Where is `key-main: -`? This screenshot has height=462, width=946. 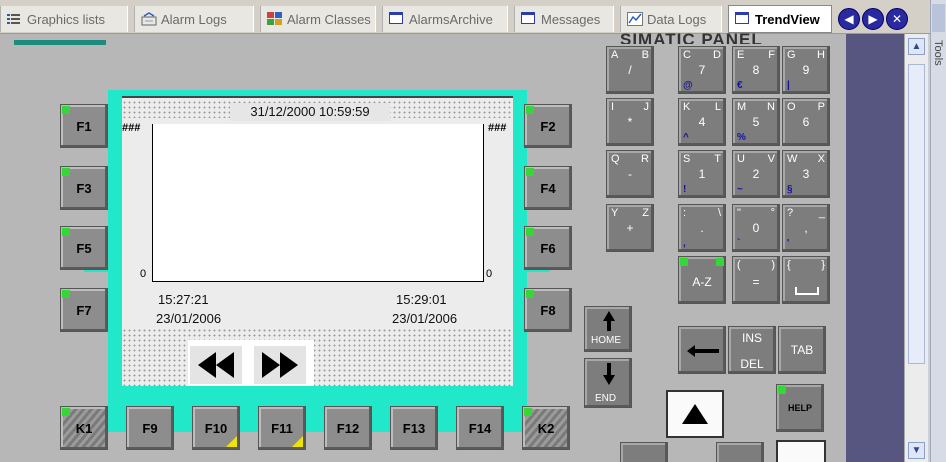 key-main: - is located at coordinates (630, 174).